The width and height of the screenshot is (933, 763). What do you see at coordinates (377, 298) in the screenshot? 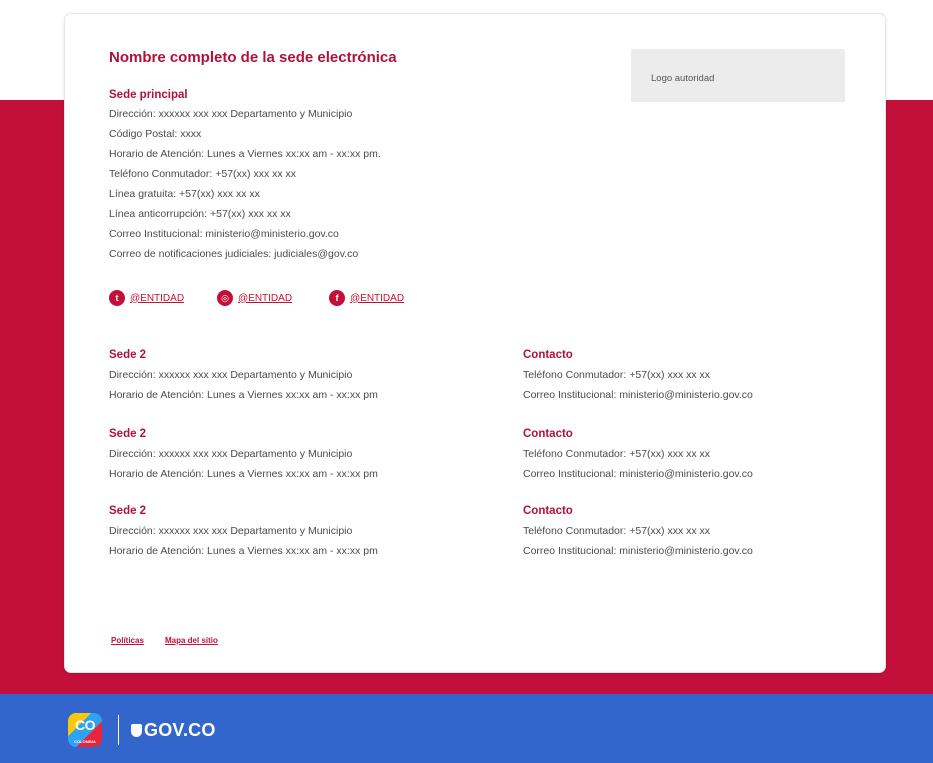
I see `facebook-handle: @ENTIDAD` at bounding box center [377, 298].